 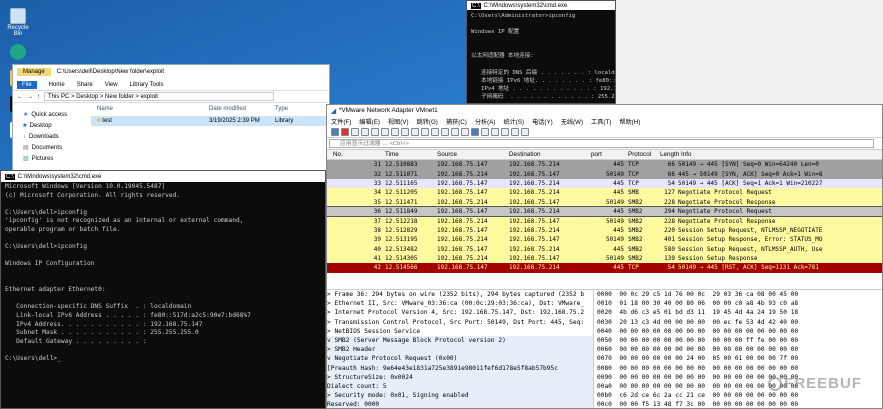 I want to click on ribbon-library-tools-tab: Library Tools, so click(x=147, y=85).